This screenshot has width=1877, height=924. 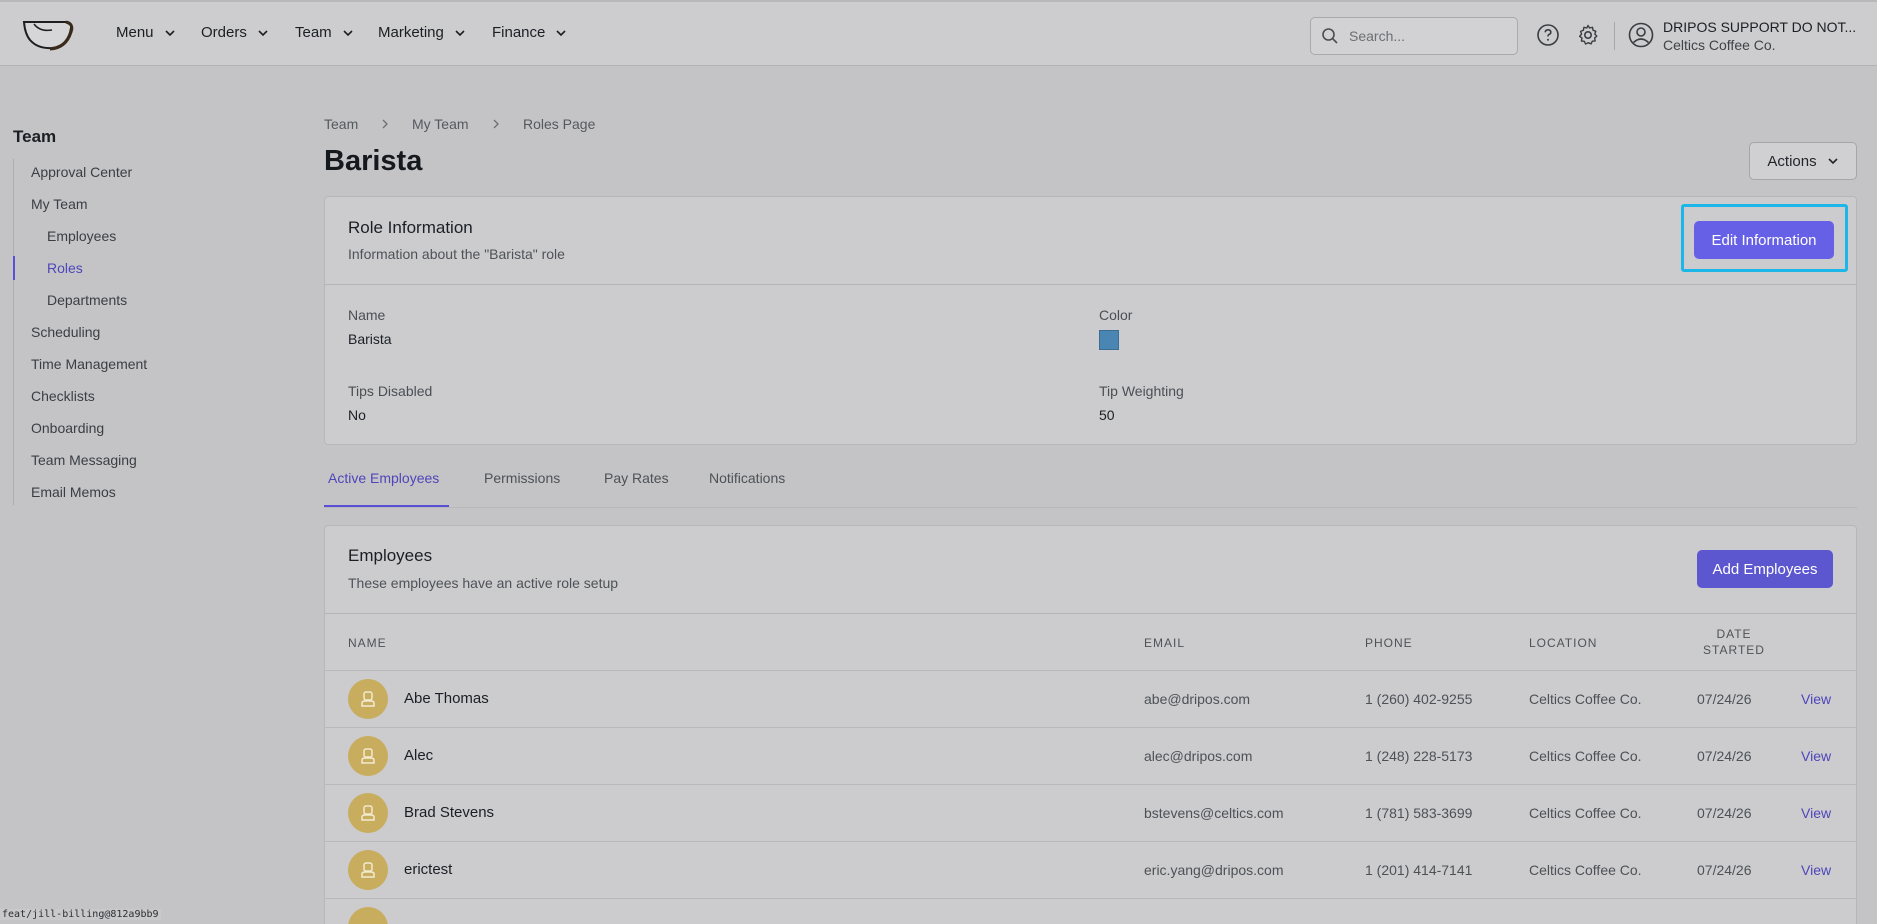 What do you see at coordinates (747, 478) in the screenshot?
I see `tab-notifications: Notifications` at bounding box center [747, 478].